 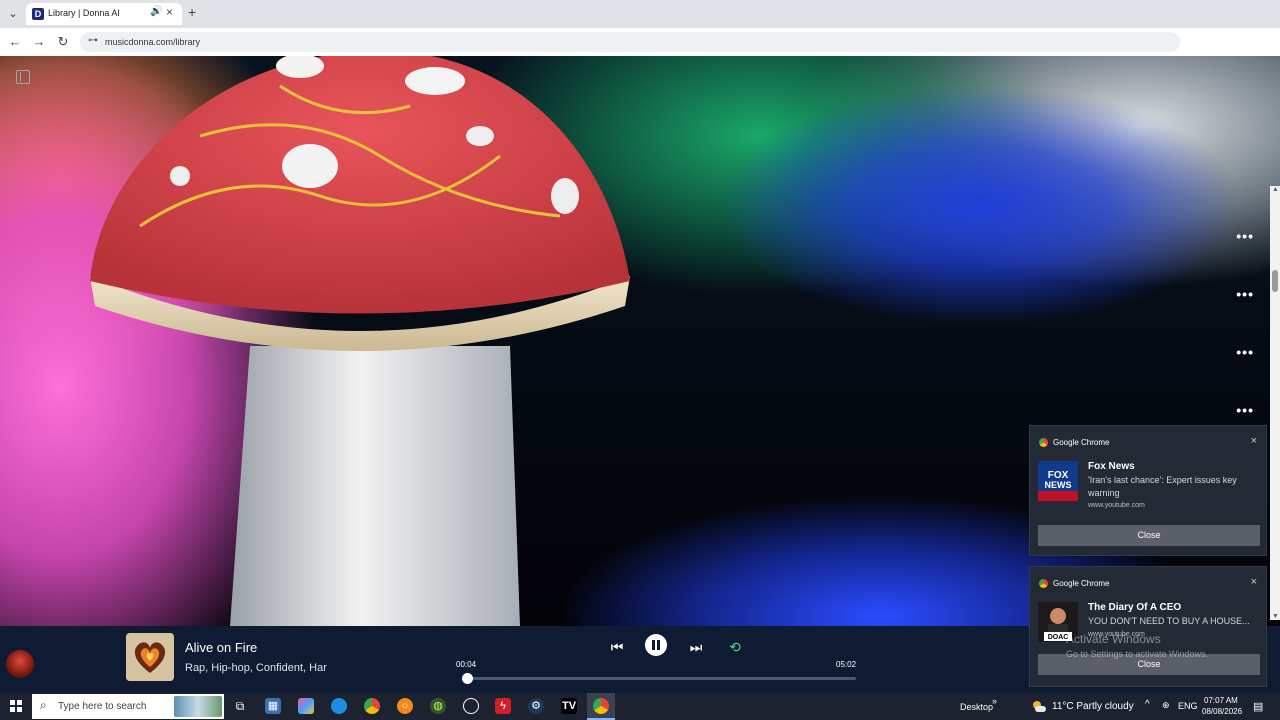 I want to click on calculator-icon: ▦, so click(x=273, y=706).